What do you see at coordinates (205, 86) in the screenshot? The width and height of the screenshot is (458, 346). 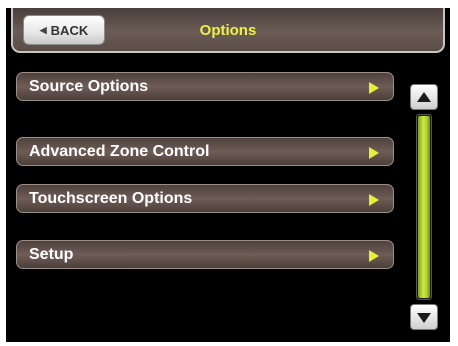 I see `menu-item-source-options: Source Options` at bounding box center [205, 86].